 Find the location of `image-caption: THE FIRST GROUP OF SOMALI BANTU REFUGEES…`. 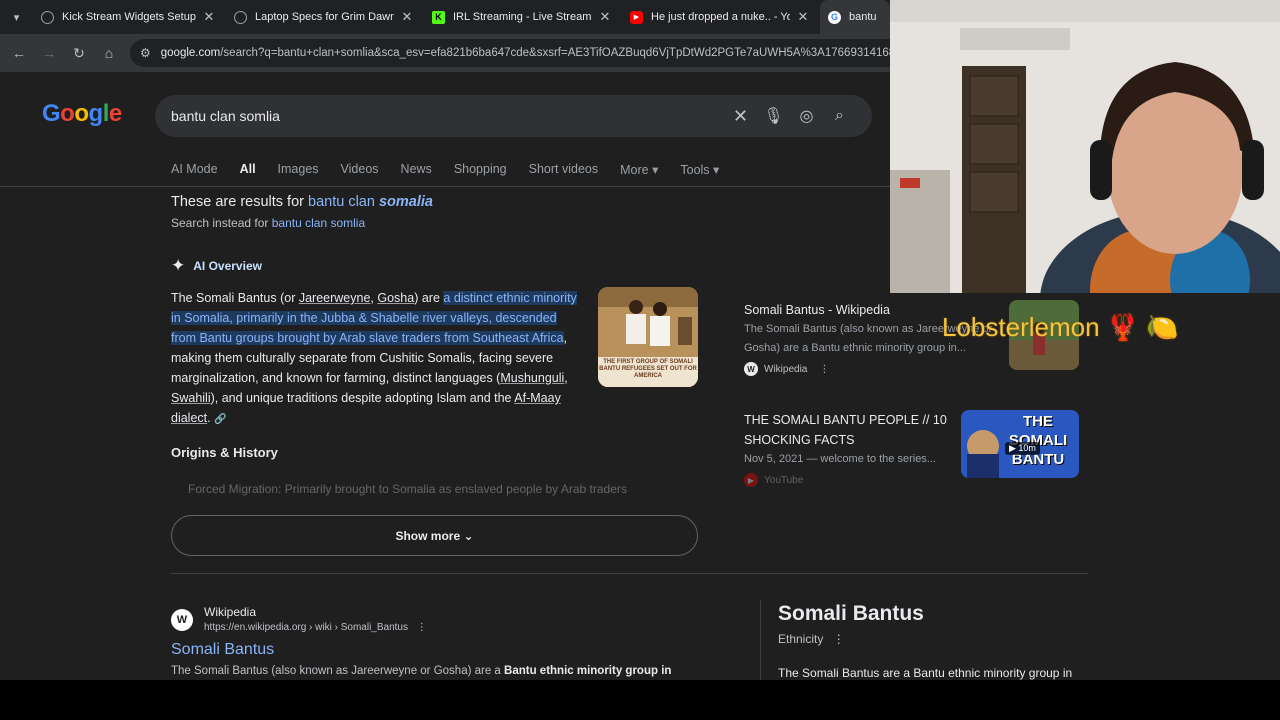

image-caption: THE FIRST GROUP OF SOMALI BANTU REFUGEES… is located at coordinates (648, 372).